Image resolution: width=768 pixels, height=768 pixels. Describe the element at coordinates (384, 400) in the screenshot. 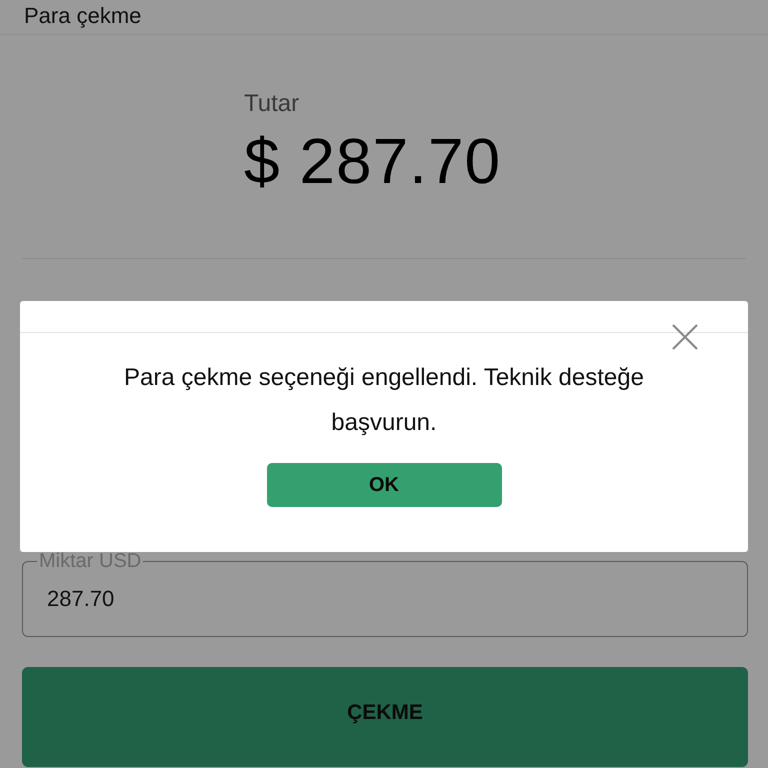

I see `dialog-message: Para çekme seçeneği engellendi. Teknik desteğe başvurun.` at that location.